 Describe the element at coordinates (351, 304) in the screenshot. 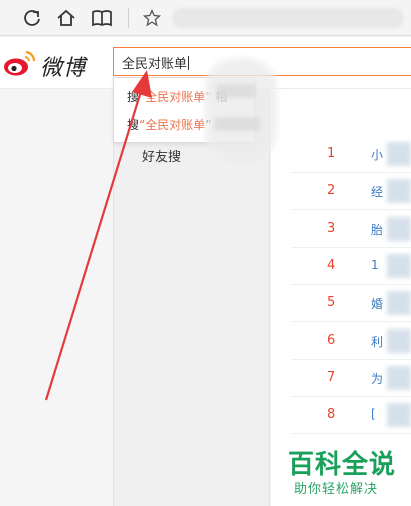

I see `ranking-row: 5婚` at that location.